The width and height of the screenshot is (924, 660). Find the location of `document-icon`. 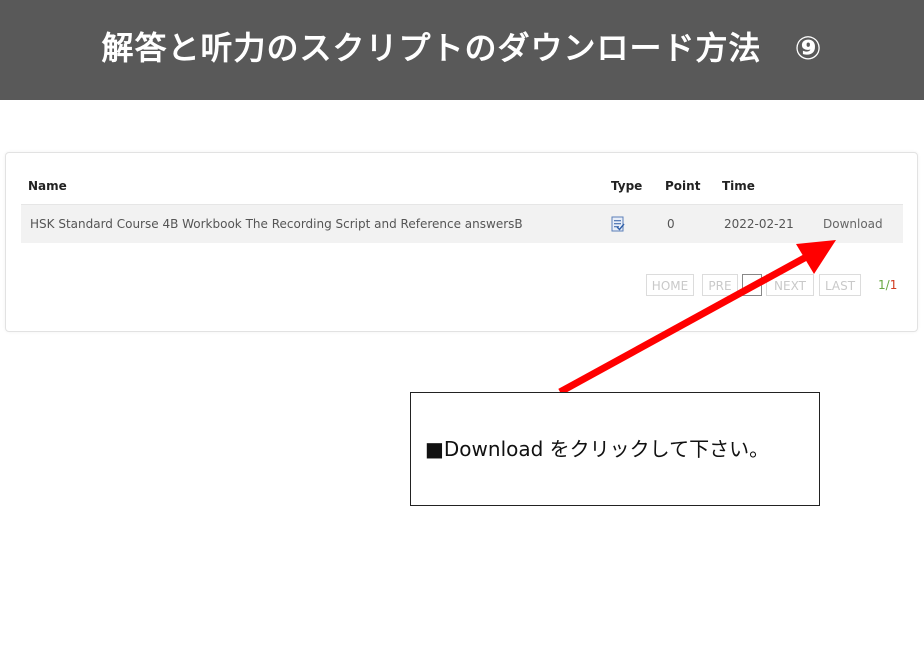

document-icon is located at coordinates (618, 224).